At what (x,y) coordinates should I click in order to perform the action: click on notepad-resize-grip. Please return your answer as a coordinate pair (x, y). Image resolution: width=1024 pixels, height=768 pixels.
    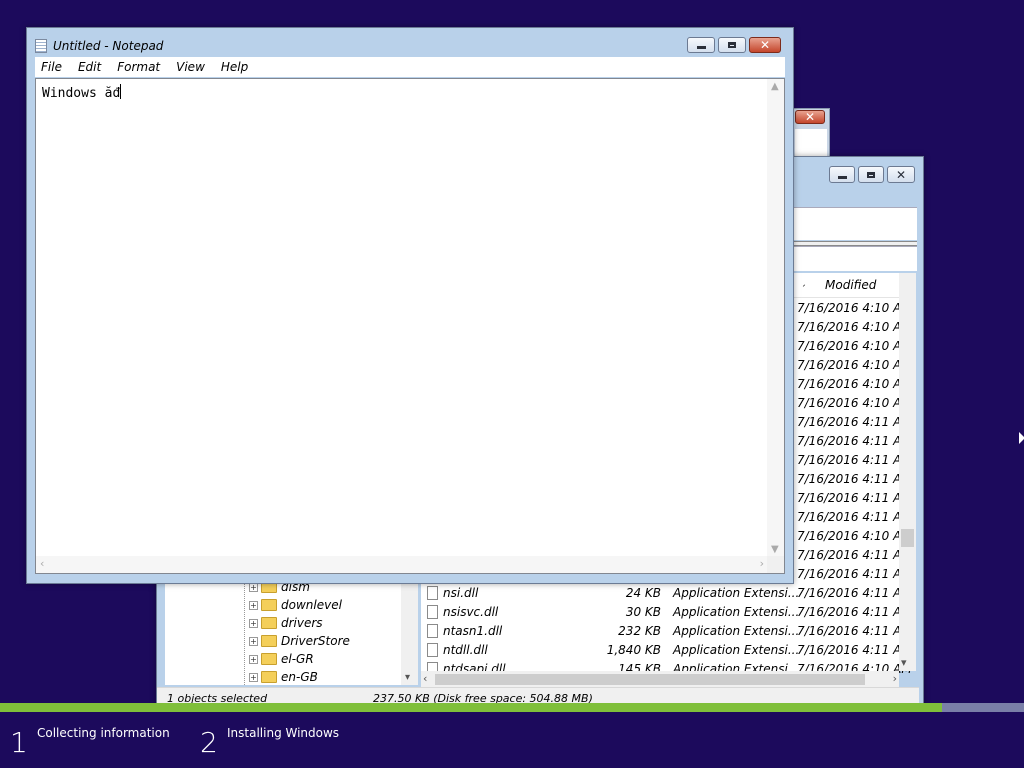
    Looking at the image, I should click on (775, 564).